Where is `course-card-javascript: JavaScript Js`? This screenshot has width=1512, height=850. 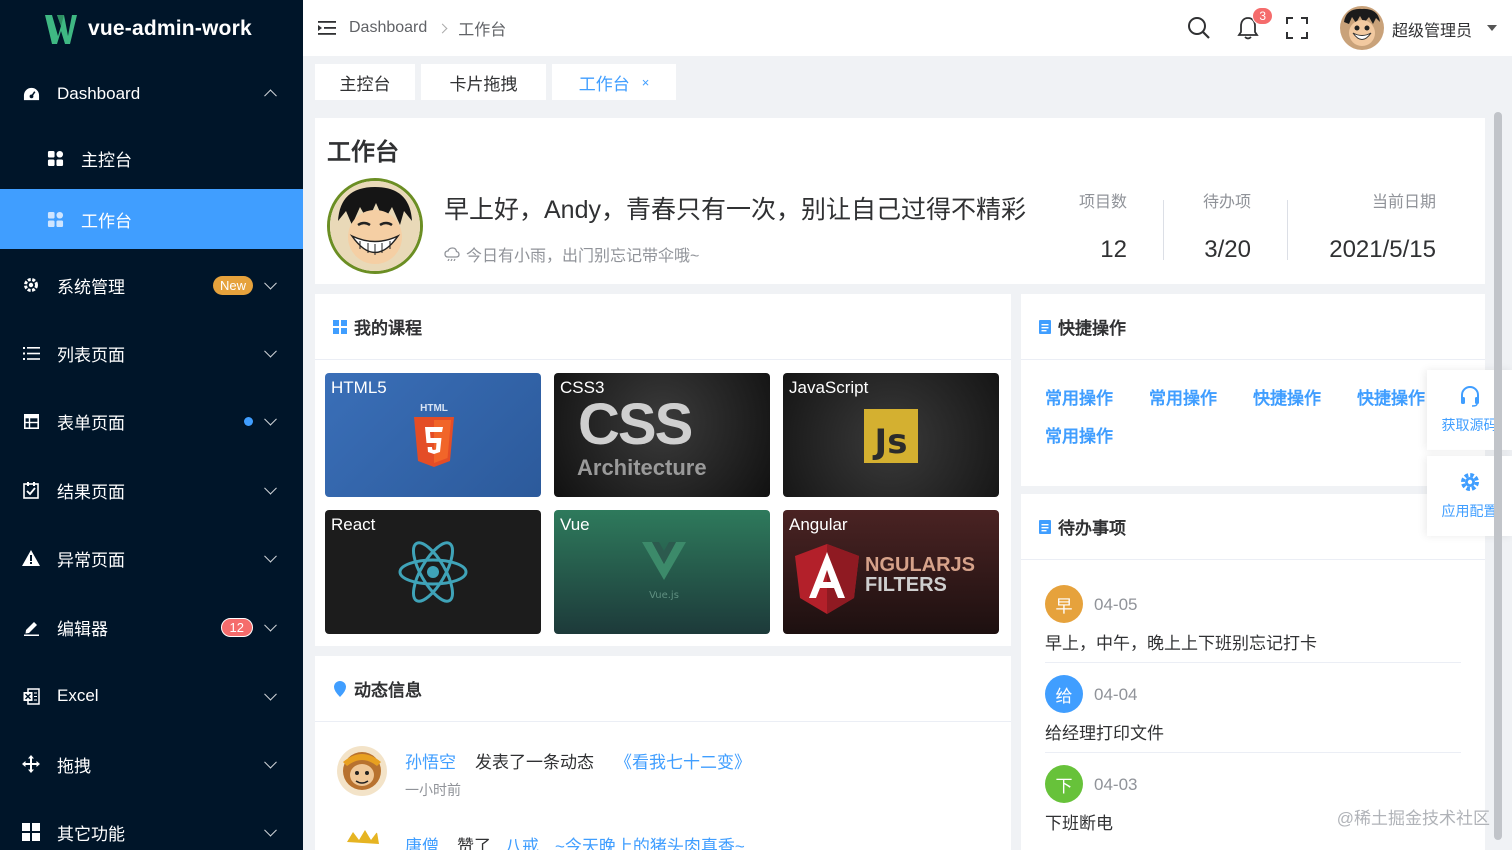
course-card-javascript: JavaScript Js is located at coordinates (891, 435).